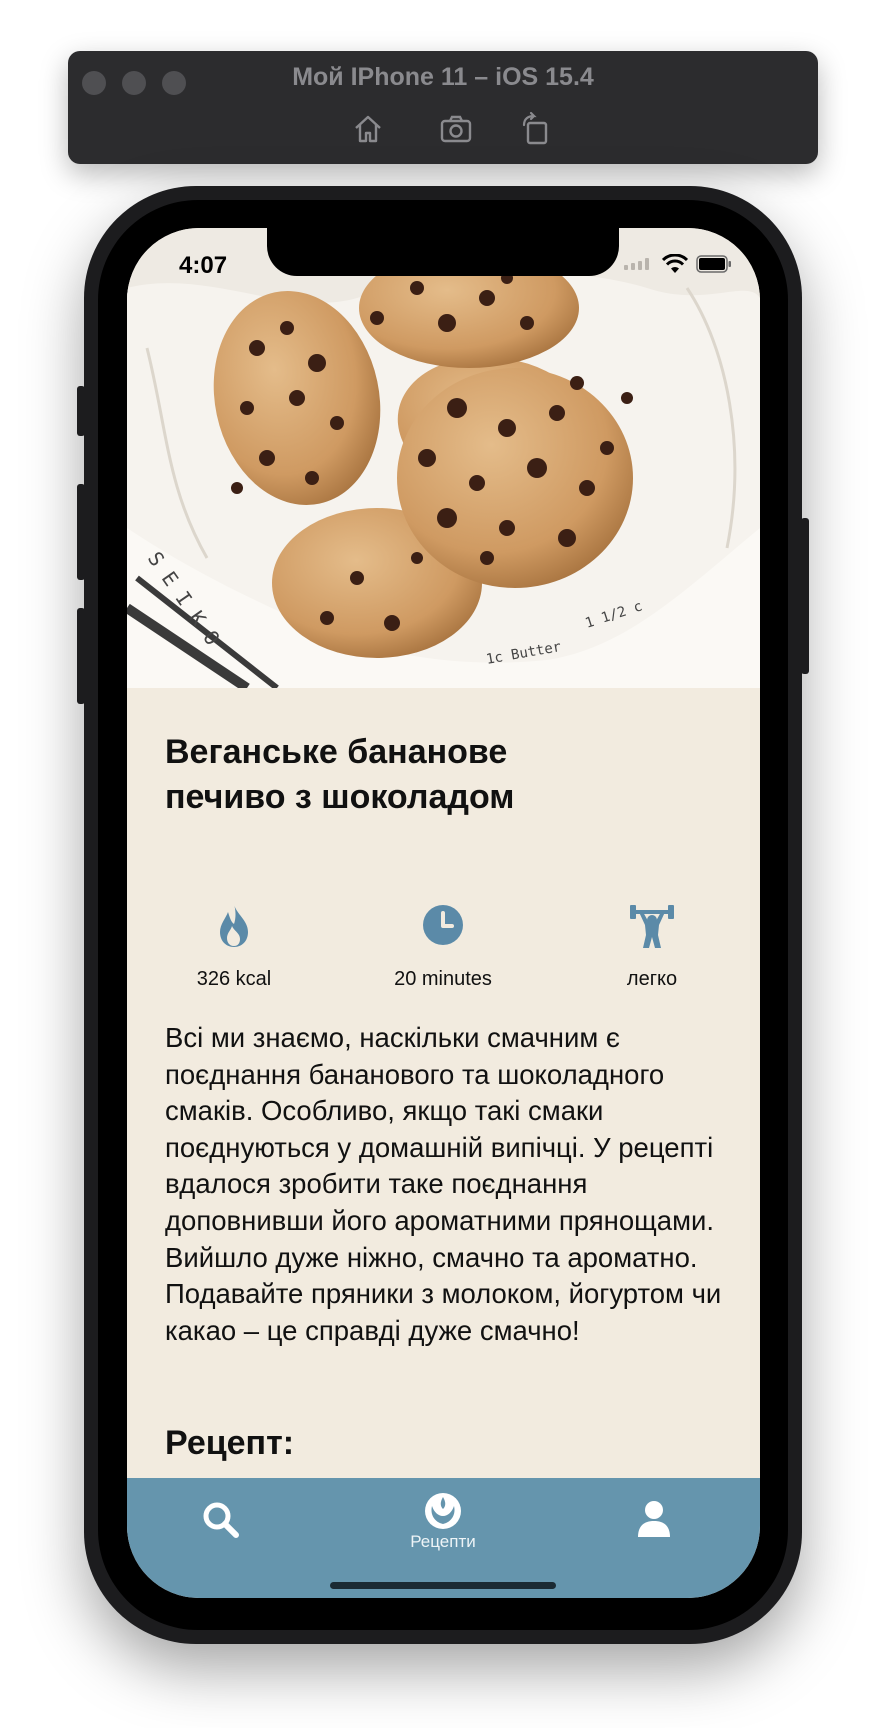 This screenshot has height=1728, width=886. What do you see at coordinates (456, 129) in the screenshot?
I see `screenshot-icon` at bounding box center [456, 129].